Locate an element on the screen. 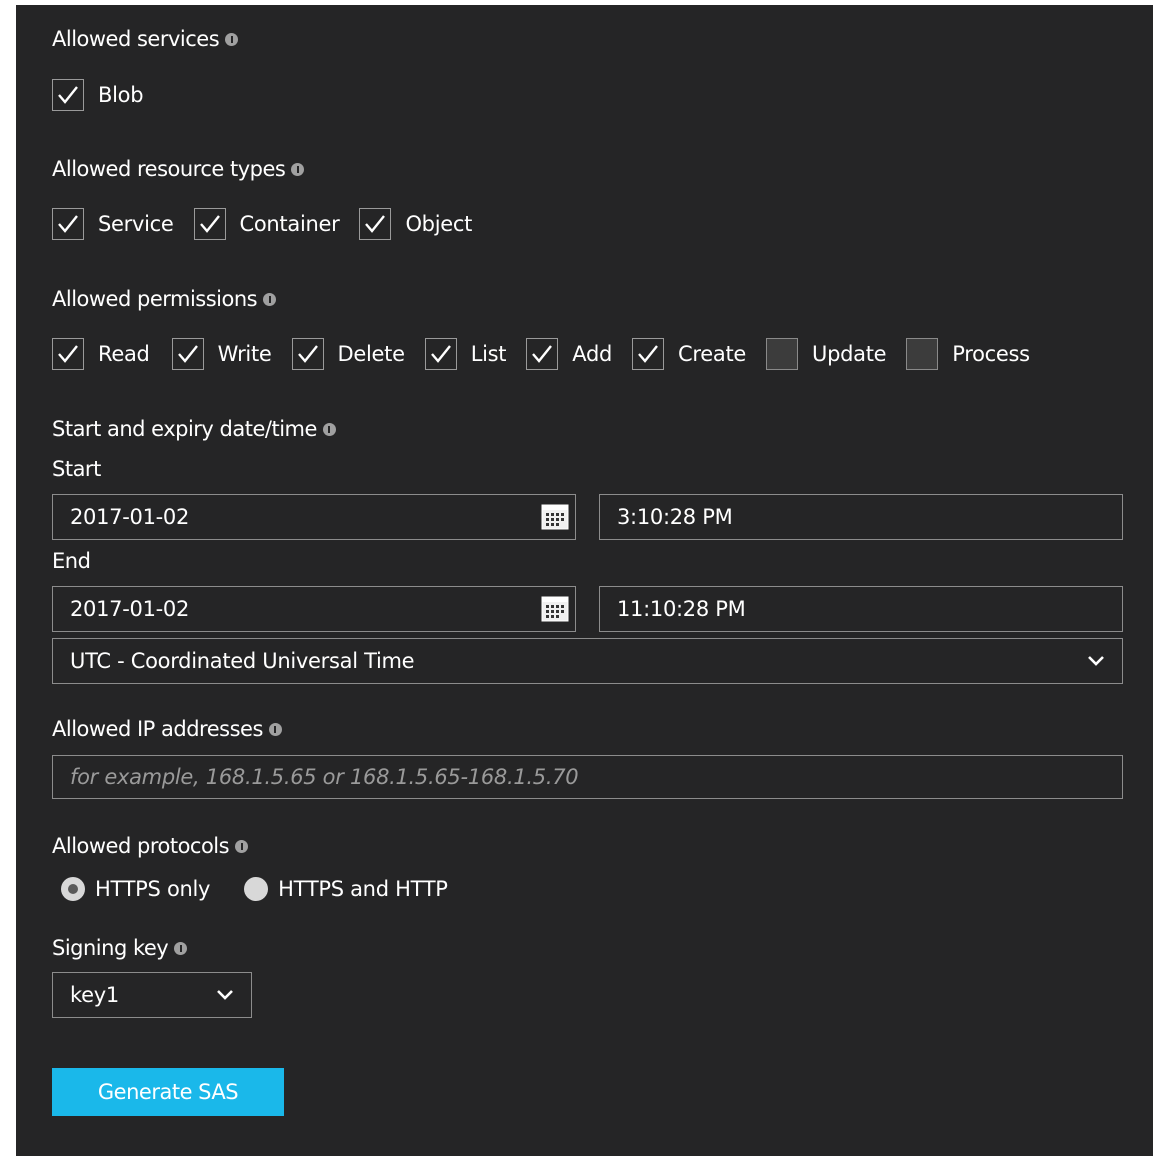  checkbox-write: Write is located at coordinates (231, 354).